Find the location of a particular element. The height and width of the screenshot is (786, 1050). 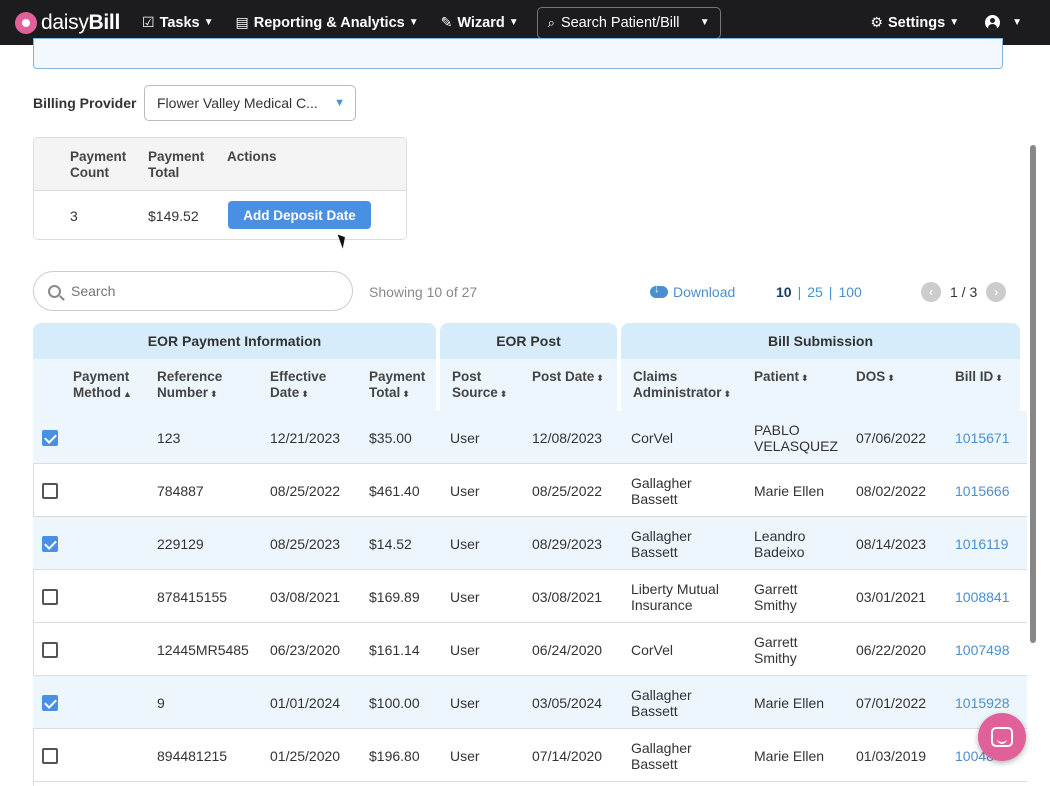

page-size-selector: 10 | 25 | 100 is located at coordinates (819, 292).